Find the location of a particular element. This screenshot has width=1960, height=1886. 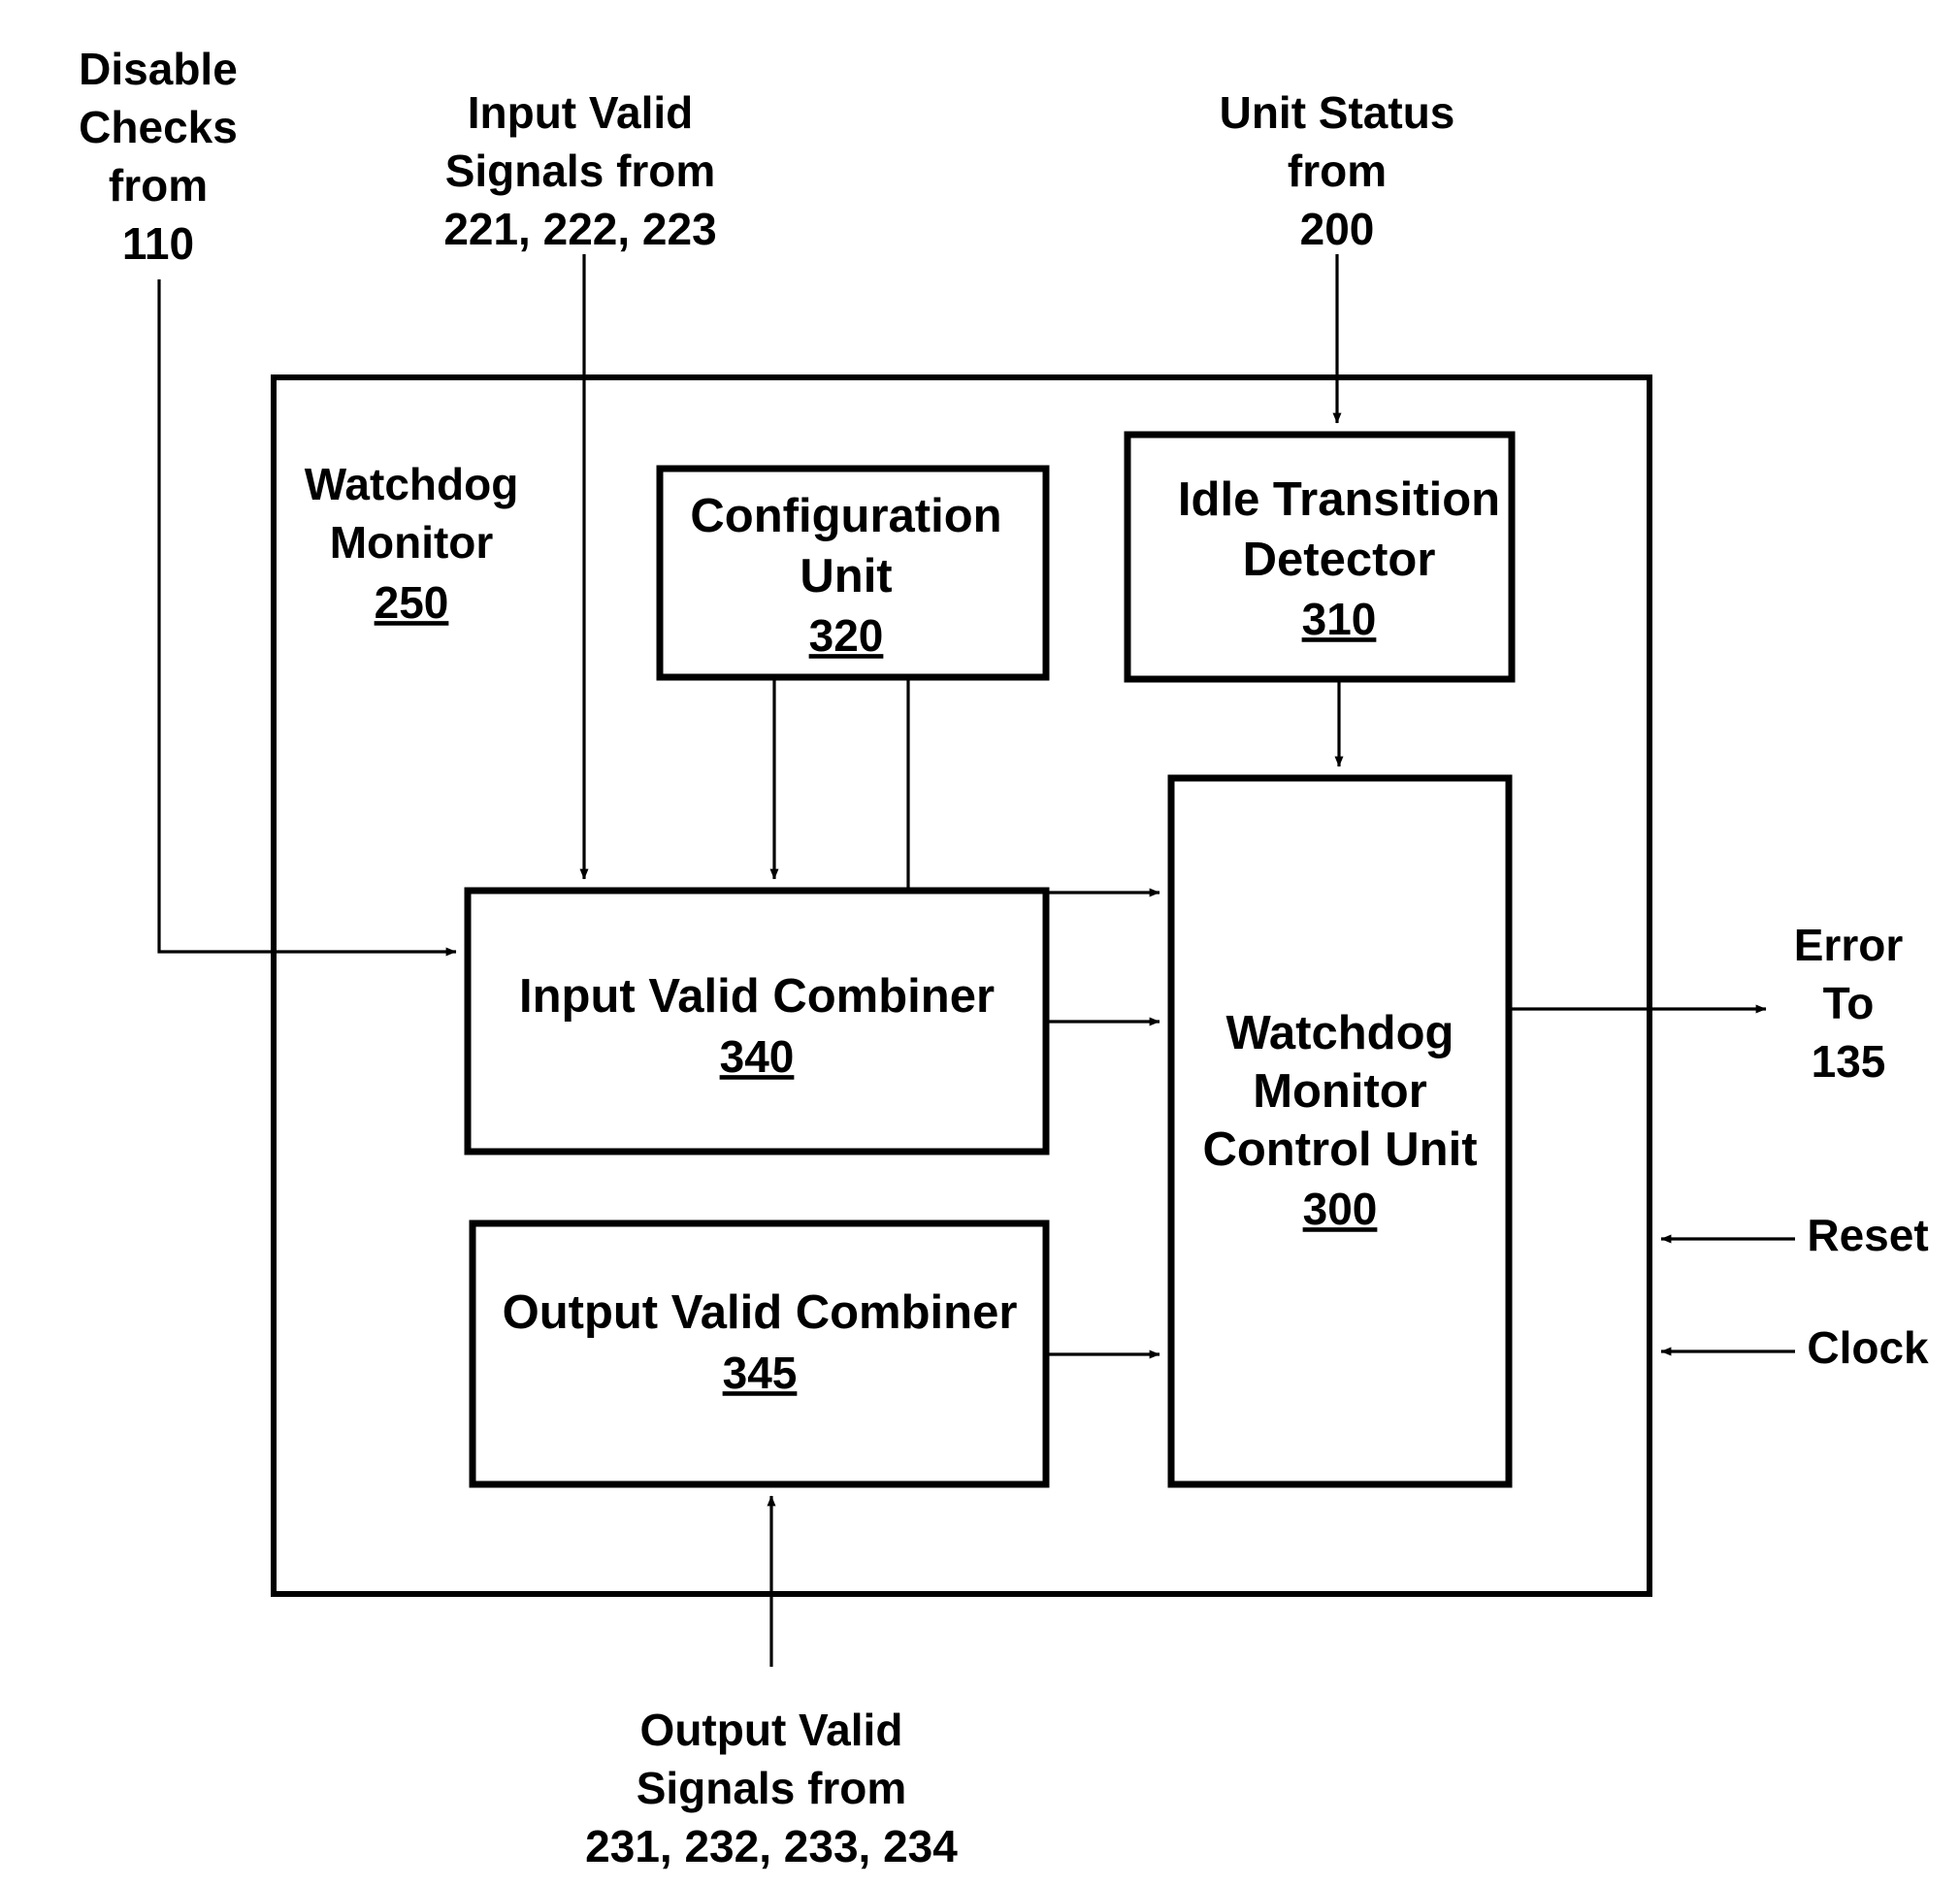

label-error-out-line-2: To is located at coordinates (1849, 1003).